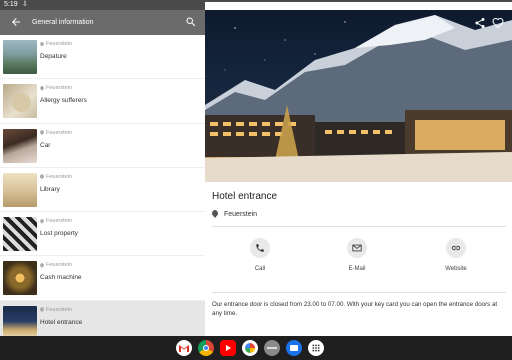 Image resolution: width=512 pixels, height=360 pixels. I want to click on item-label: Library, so click(50, 189).